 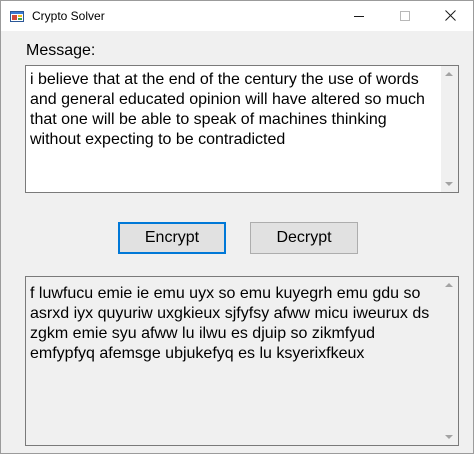 What do you see at coordinates (304, 238) in the screenshot?
I see `decrypt-button: Decrypt` at bounding box center [304, 238].